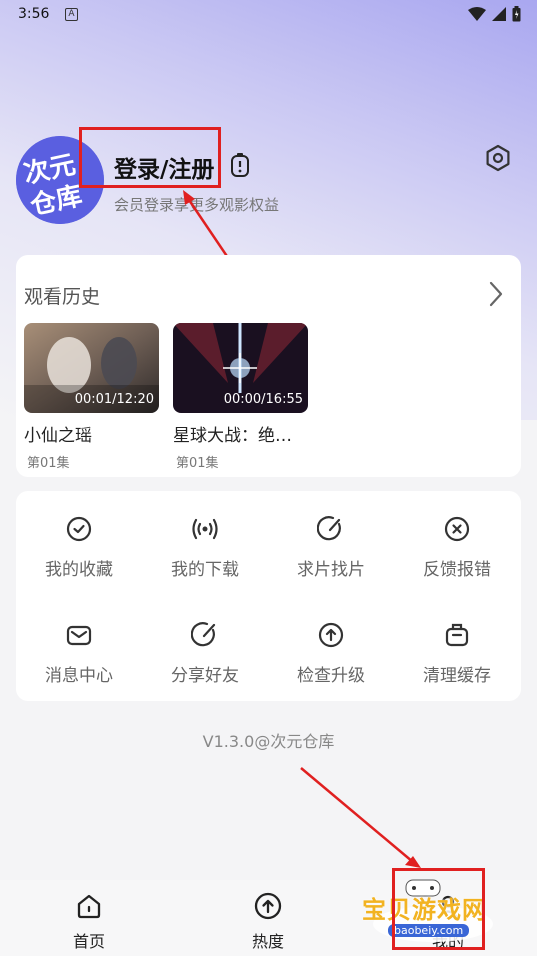 This screenshot has width=537, height=956. I want to click on menu-item-upgrade: 检查升级, so click(331, 653).